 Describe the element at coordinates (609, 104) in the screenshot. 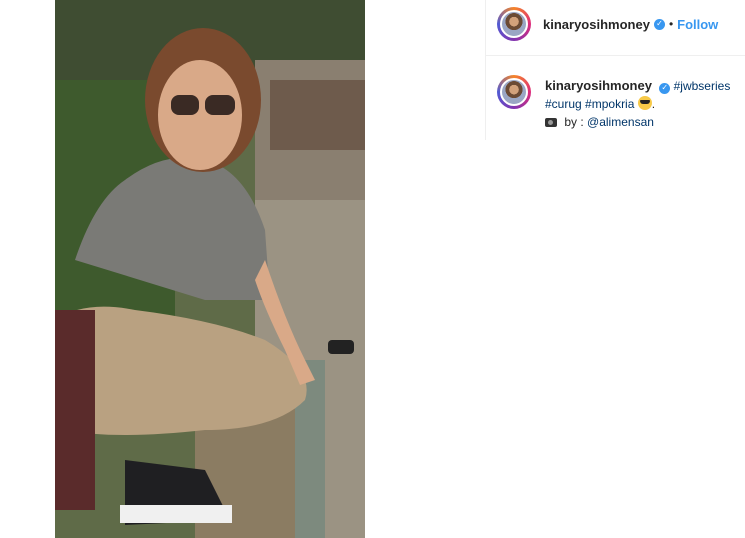

I see `hashtag-link: #mpokria` at that location.